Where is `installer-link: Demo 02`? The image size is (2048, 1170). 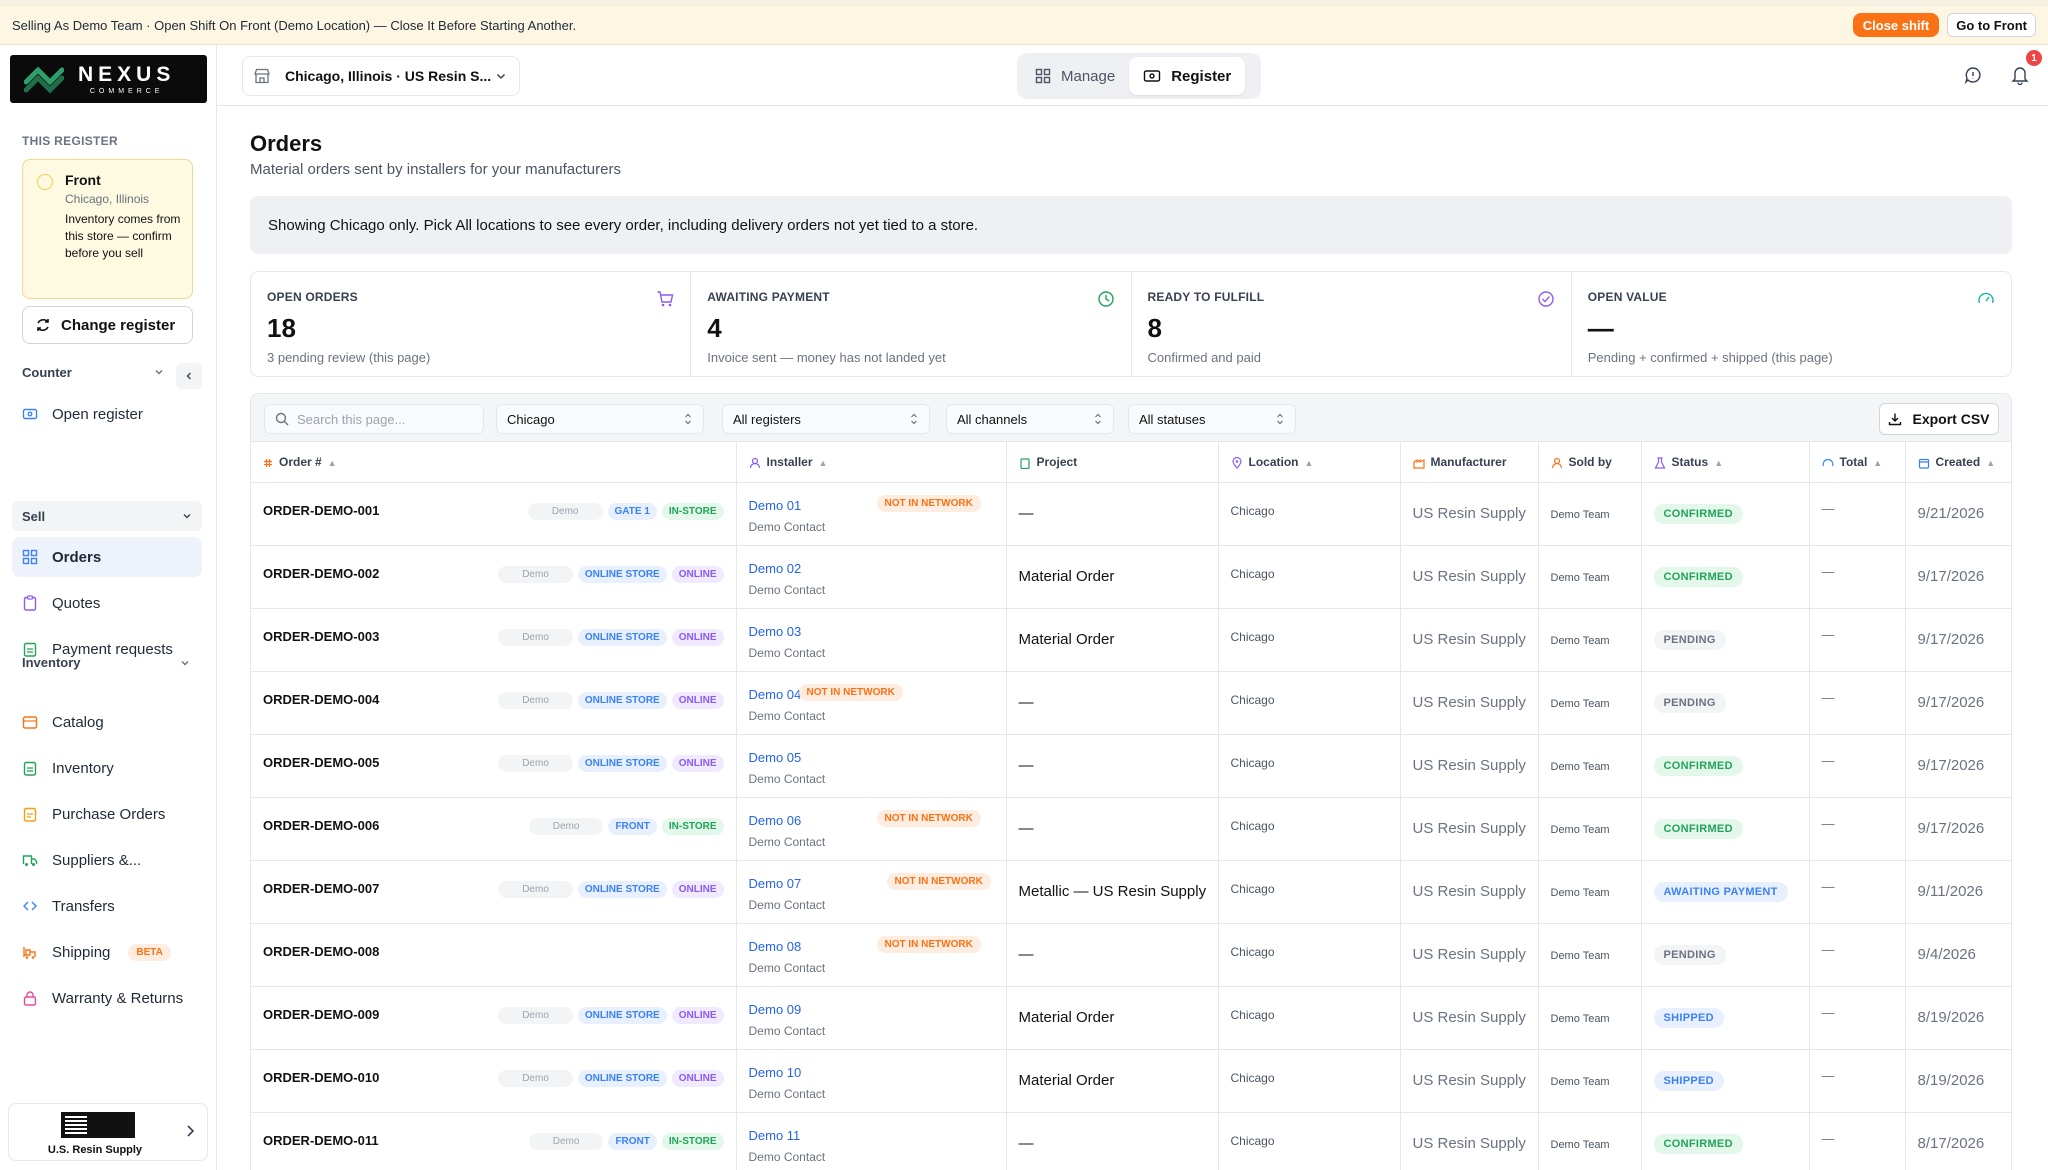 installer-link: Demo 02 is located at coordinates (775, 568).